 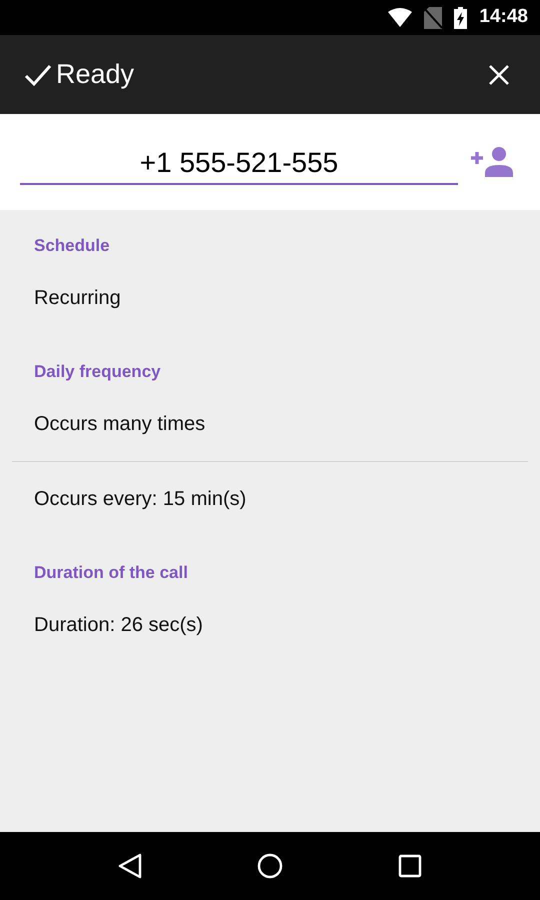 What do you see at coordinates (461, 17) in the screenshot?
I see `battery-charging-icon` at bounding box center [461, 17].